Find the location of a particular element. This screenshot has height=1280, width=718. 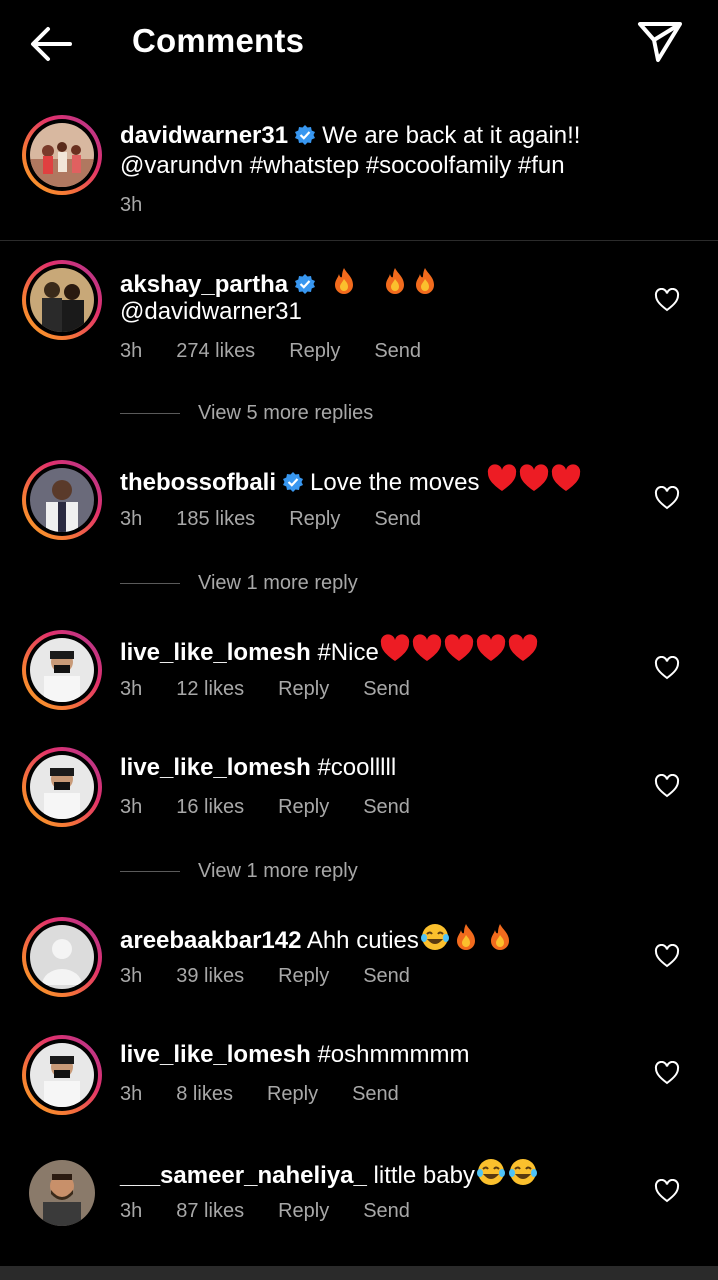

divider is located at coordinates (359, 240).